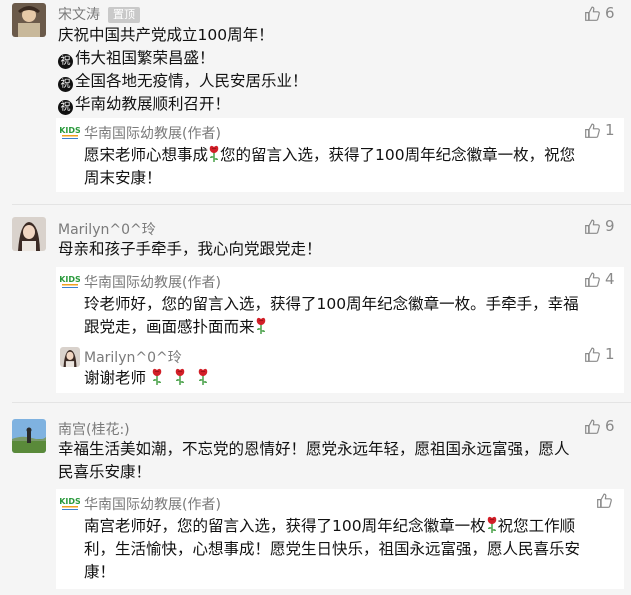 This screenshot has height=595, width=631. I want to click on comment-text: 母亲和孩子手牵手，我心向党跟党走！, so click(190, 249).